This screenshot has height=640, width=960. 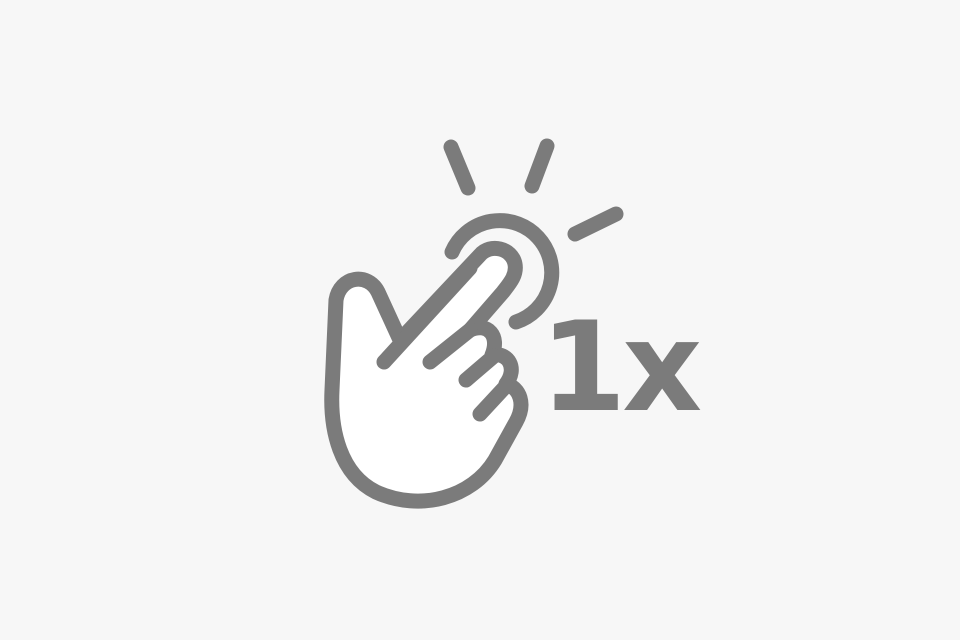 What do you see at coordinates (539, 166) in the screenshot?
I see `tap-ray-middle` at bounding box center [539, 166].